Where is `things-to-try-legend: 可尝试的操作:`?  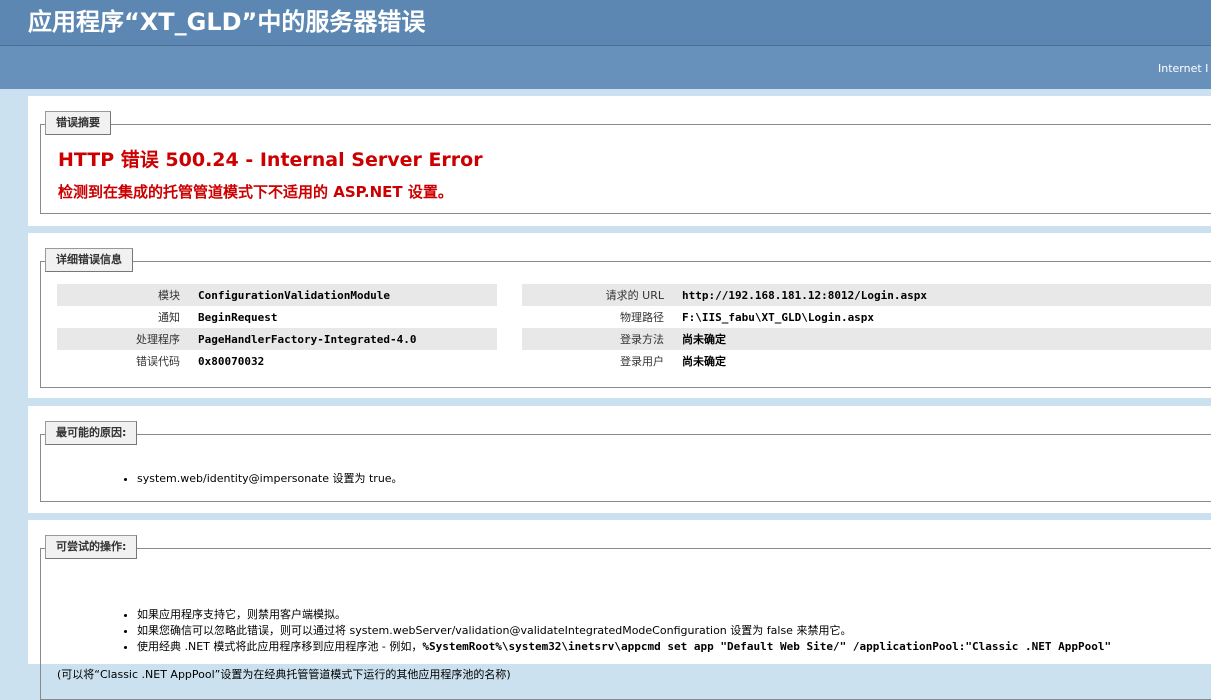 things-to-try-legend: 可尝试的操作: is located at coordinates (91, 547).